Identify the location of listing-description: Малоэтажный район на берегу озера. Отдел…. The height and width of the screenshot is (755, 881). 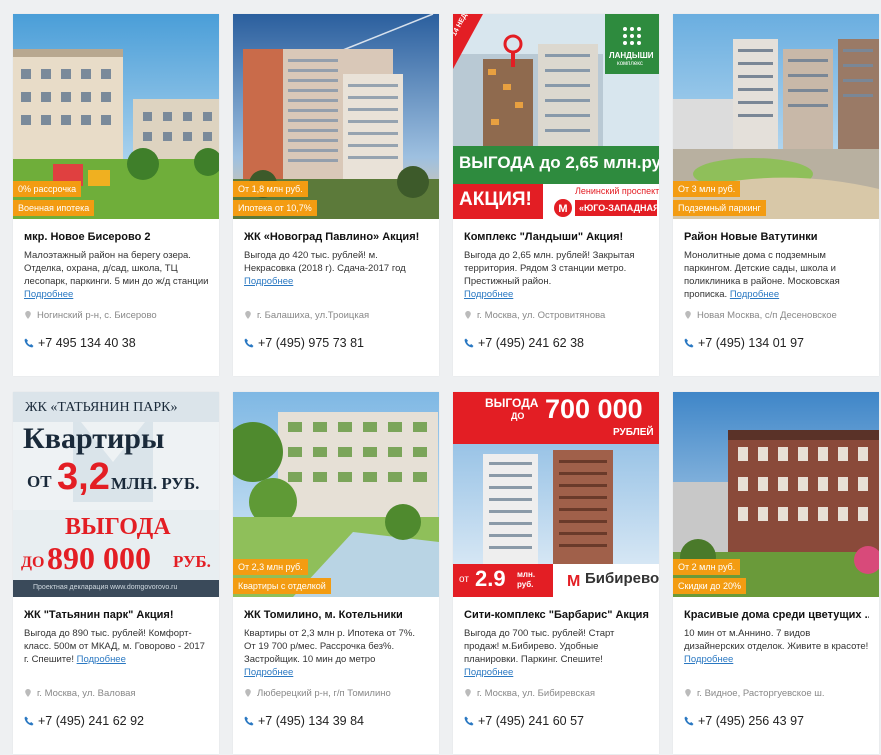
(116, 275).